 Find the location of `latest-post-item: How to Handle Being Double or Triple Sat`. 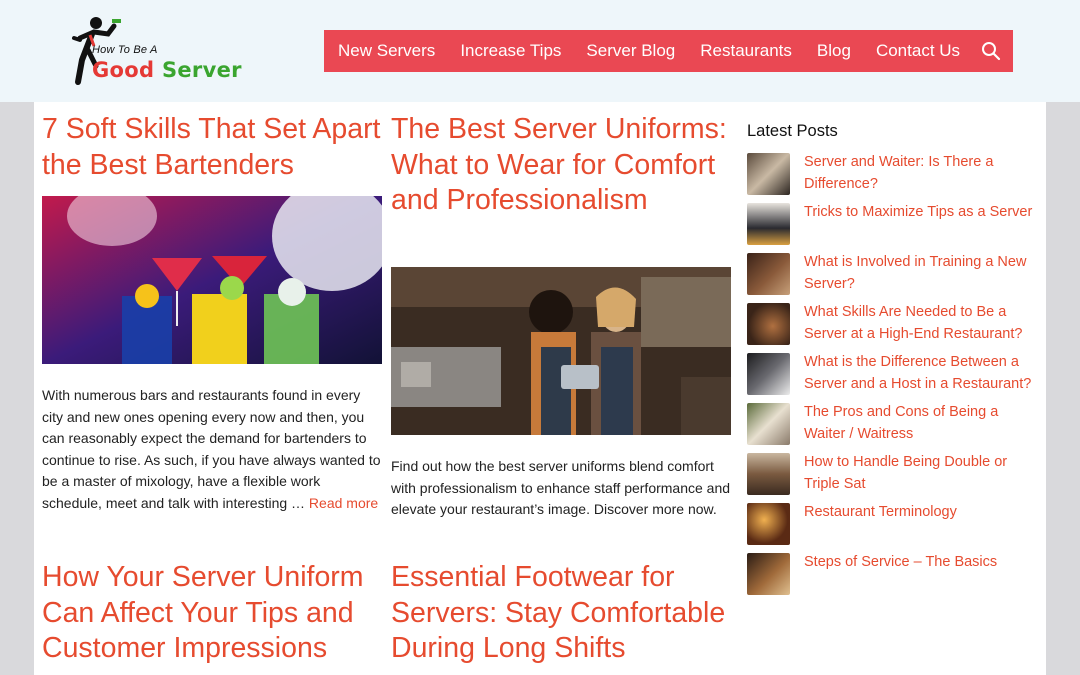

latest-post-item: How to Handle Being Double or Triple Sat is located at coordinates (892, 475).